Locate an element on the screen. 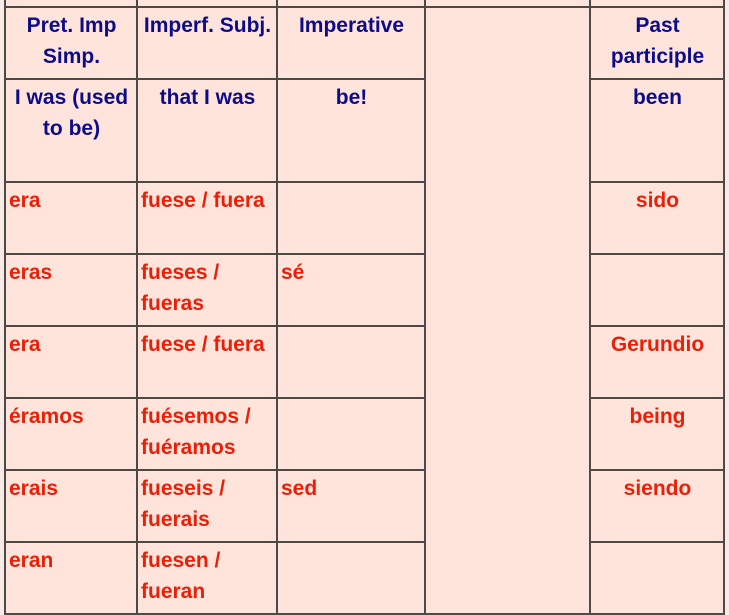 The width and height of the screenshot is (729, 615). translation-imperf-subj: that I was is located at coordinates (207, 130).